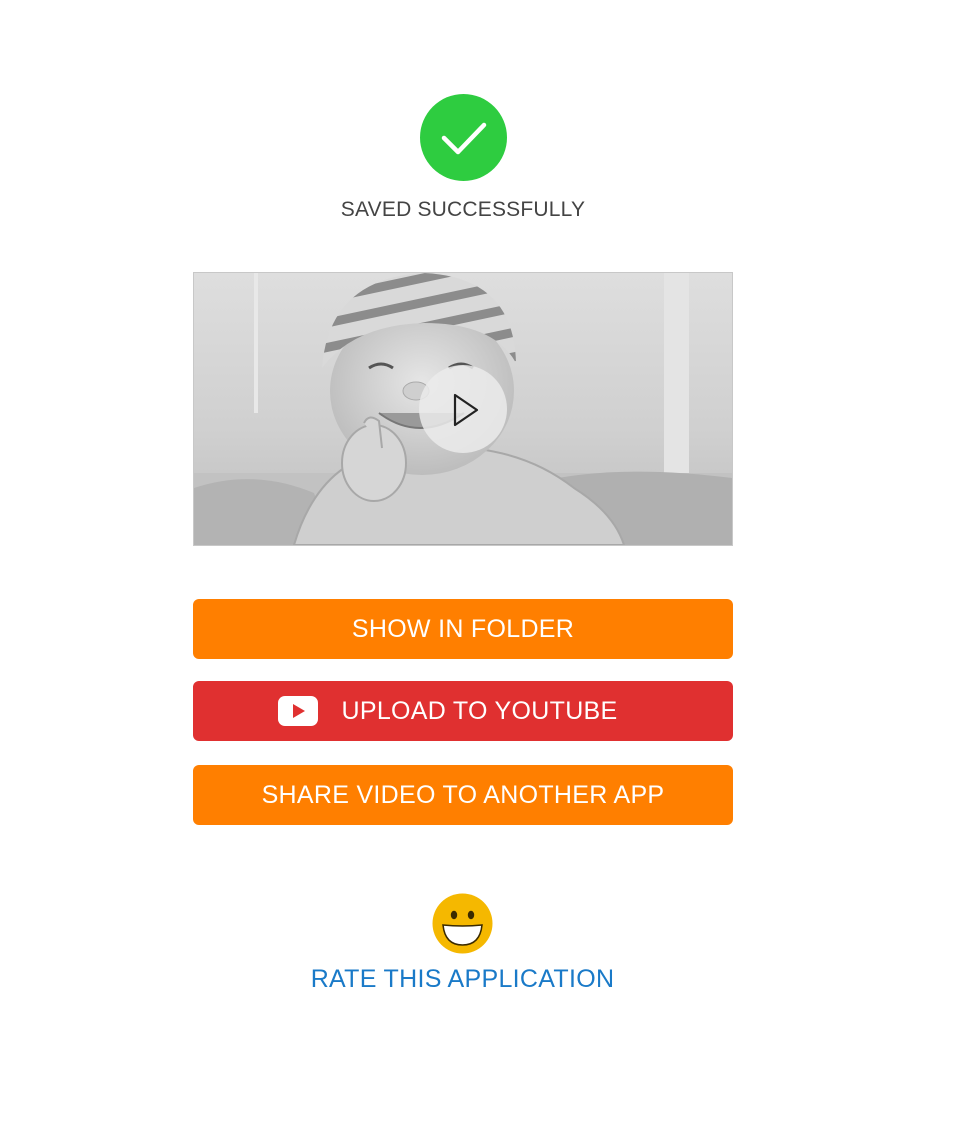 Image resolution: width=953 pixels, height=1142 pixels. I want to click on video-thumbnail, so click(463, 409).